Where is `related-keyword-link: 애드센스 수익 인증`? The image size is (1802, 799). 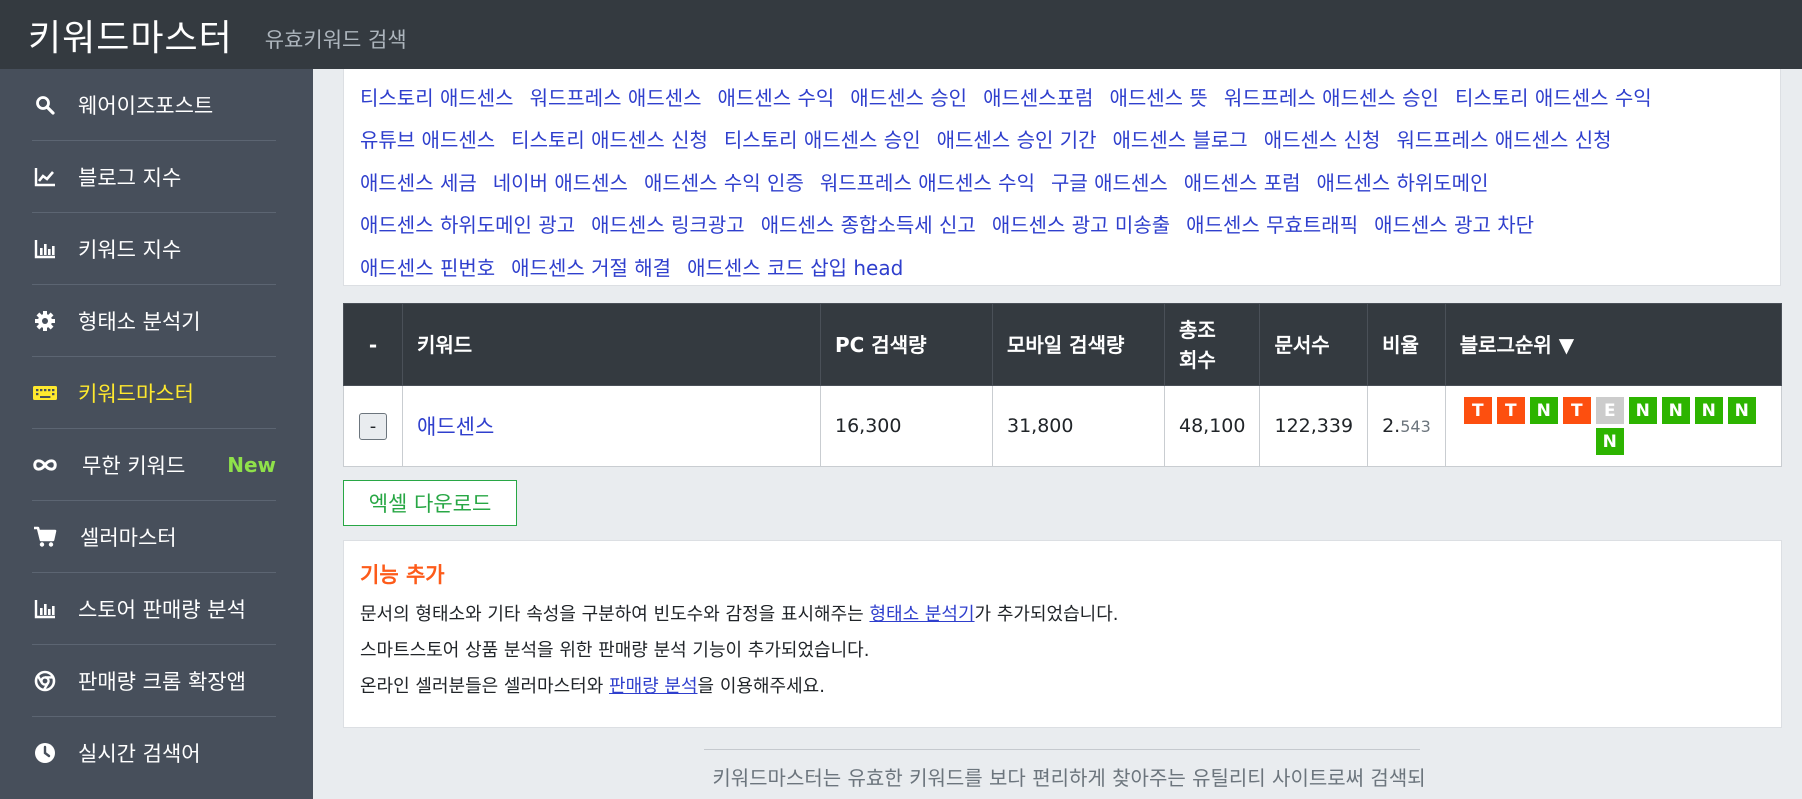 related-keyword-link: 애드센스 수익 인증 is located at coordinates (724, 181).